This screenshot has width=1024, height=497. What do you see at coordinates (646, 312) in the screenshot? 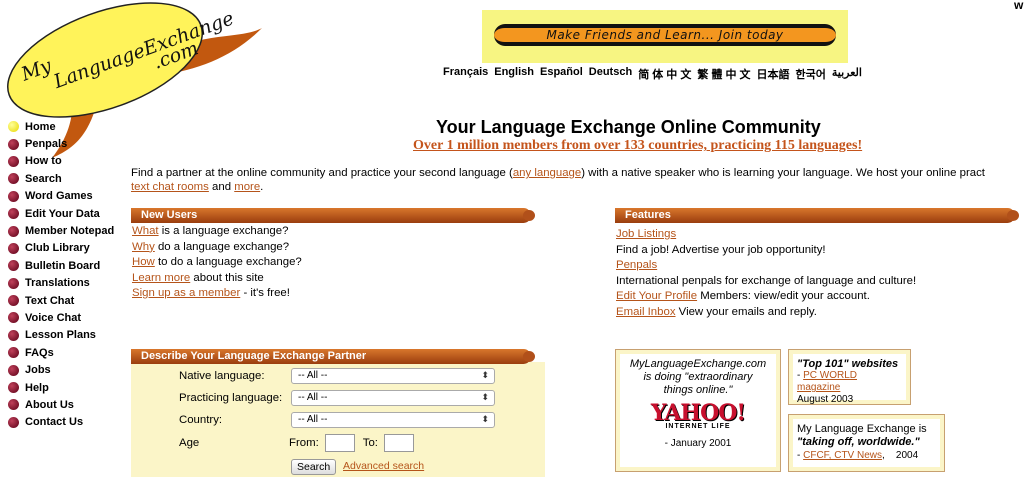
I see `email-inbox-link: Email Inbox` at bounding box center [646, 312].